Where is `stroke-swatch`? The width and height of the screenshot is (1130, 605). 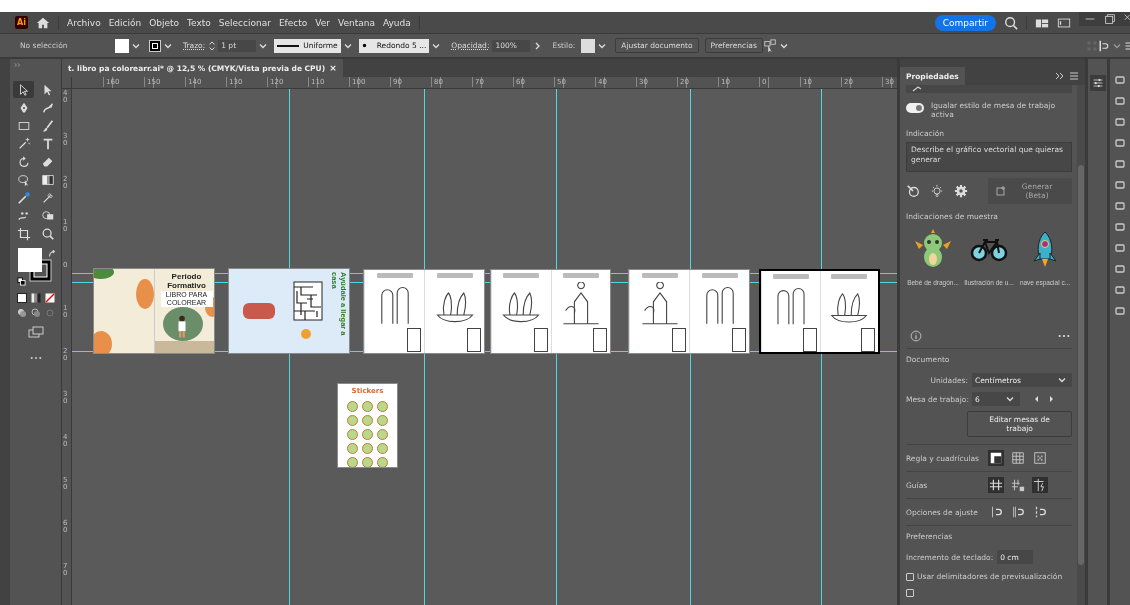
stroke-swatch is located at coordinates (155, 45).